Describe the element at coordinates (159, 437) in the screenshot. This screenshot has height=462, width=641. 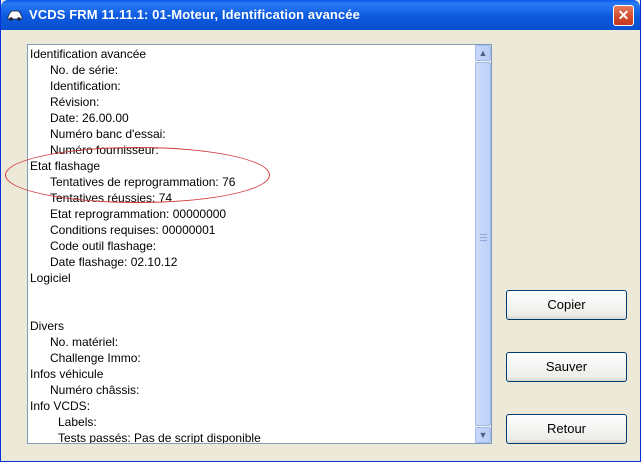
I see `list-item: Tests passés: Pas de script disponible` at that location.